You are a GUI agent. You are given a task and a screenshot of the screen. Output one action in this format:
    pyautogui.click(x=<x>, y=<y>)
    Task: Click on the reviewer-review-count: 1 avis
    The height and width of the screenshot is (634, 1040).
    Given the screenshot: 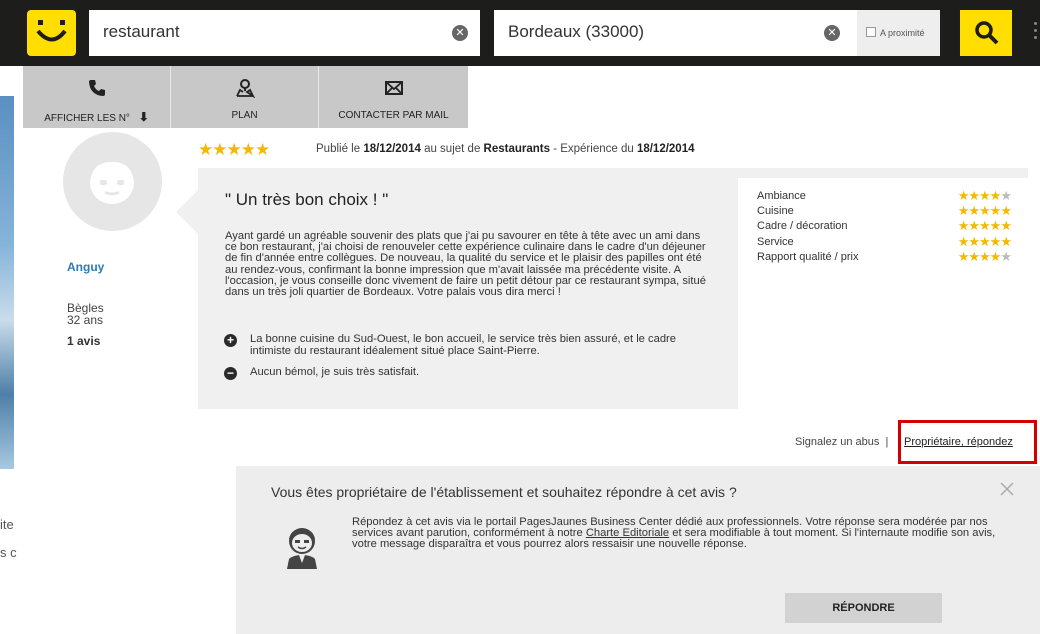 What is the action you would take?
    pyautogui.click(x=84, y=341)
    